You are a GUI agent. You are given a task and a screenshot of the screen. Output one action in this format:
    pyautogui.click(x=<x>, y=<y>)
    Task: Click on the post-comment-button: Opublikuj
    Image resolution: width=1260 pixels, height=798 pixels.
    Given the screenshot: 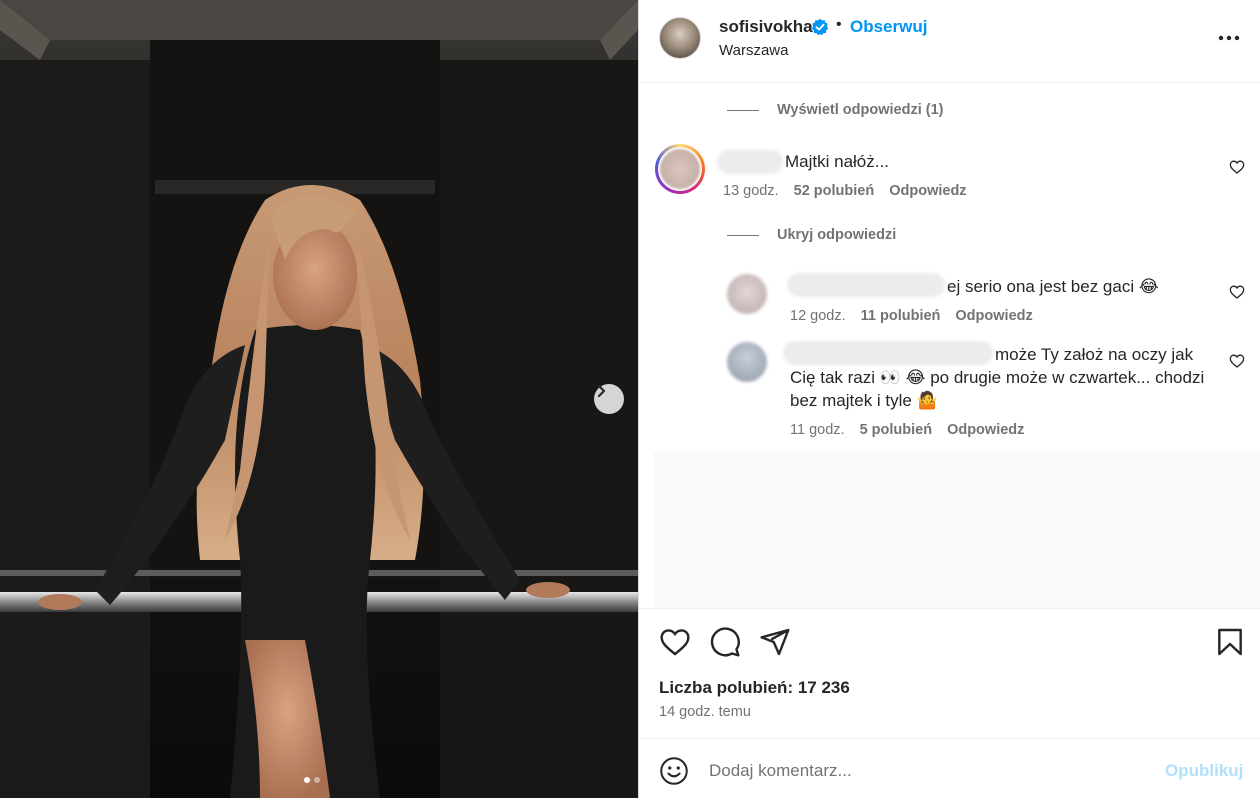 What is the action you would take?
    pyautogui.click(x=1204, y=771)
    